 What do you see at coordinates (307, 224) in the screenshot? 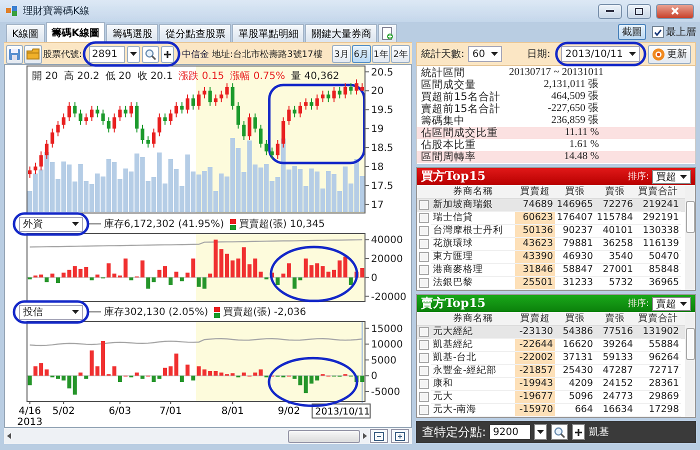
I see `net-value: 10,345` at bounding box center [307, 224].